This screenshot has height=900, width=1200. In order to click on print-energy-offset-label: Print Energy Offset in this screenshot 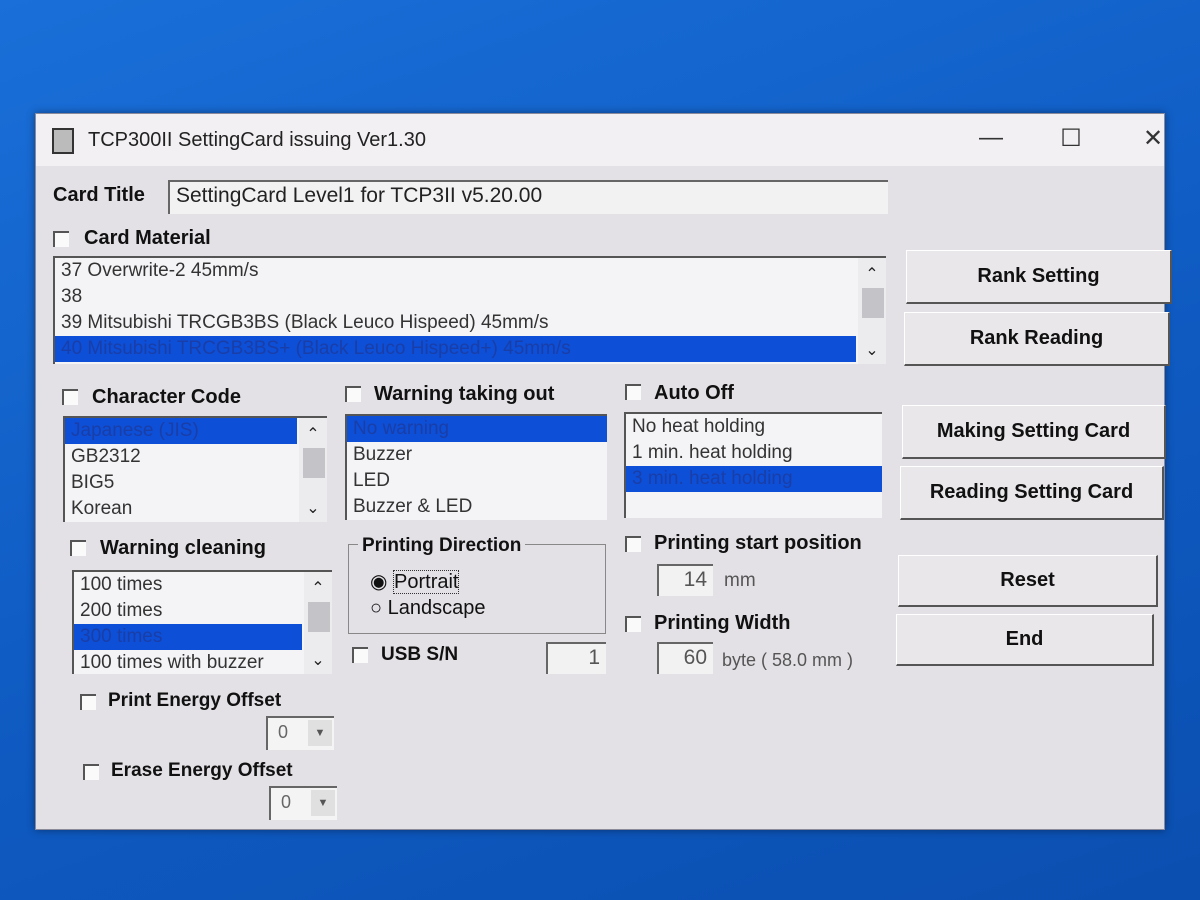, I will do `click(195, 700)`.